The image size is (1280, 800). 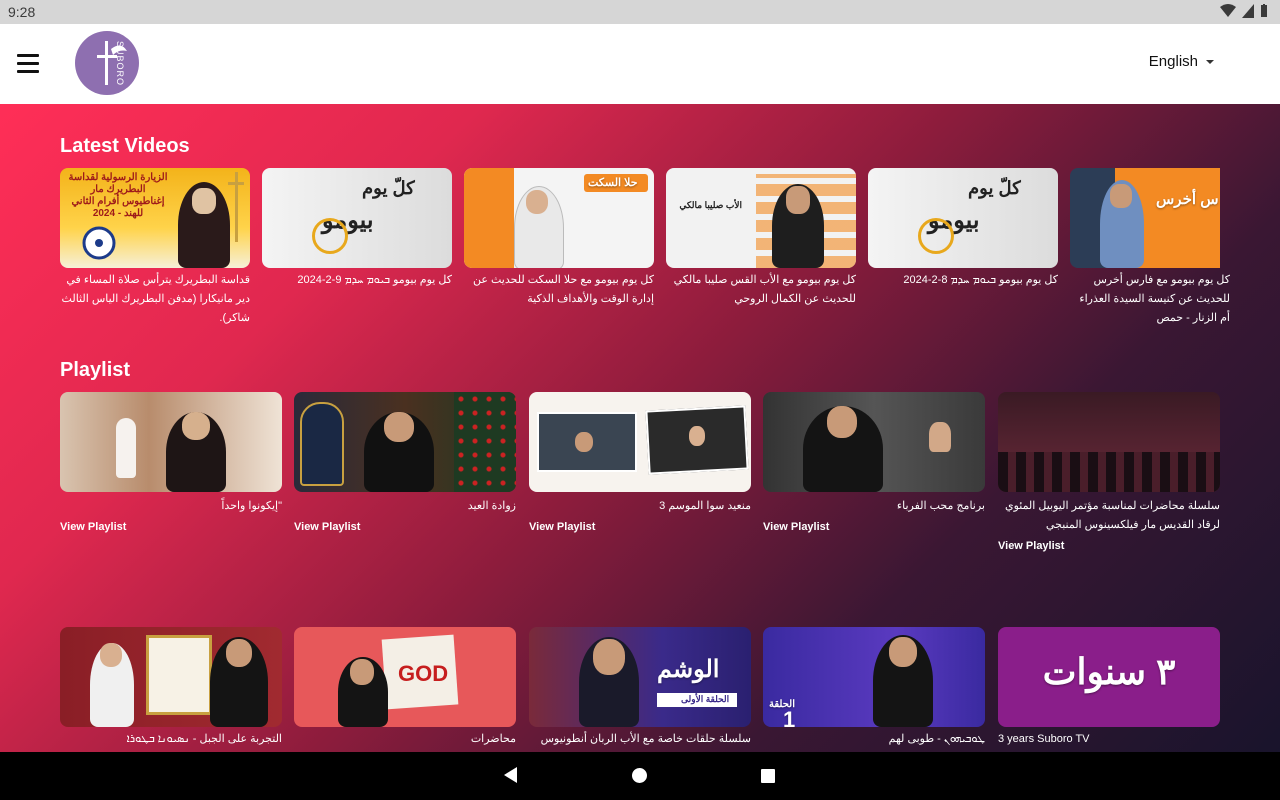 I want to click on latest-video-thumb-5: كلّ يوم بيومو, so click(x=963, y=218).